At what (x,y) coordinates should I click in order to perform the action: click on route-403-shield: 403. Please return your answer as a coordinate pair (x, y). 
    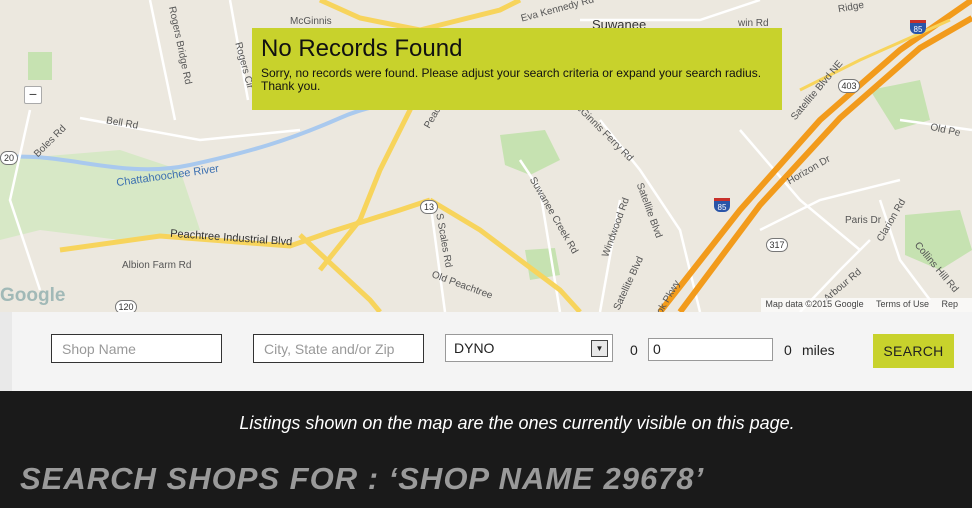
    Looking at the image, I should click on (849, 86).